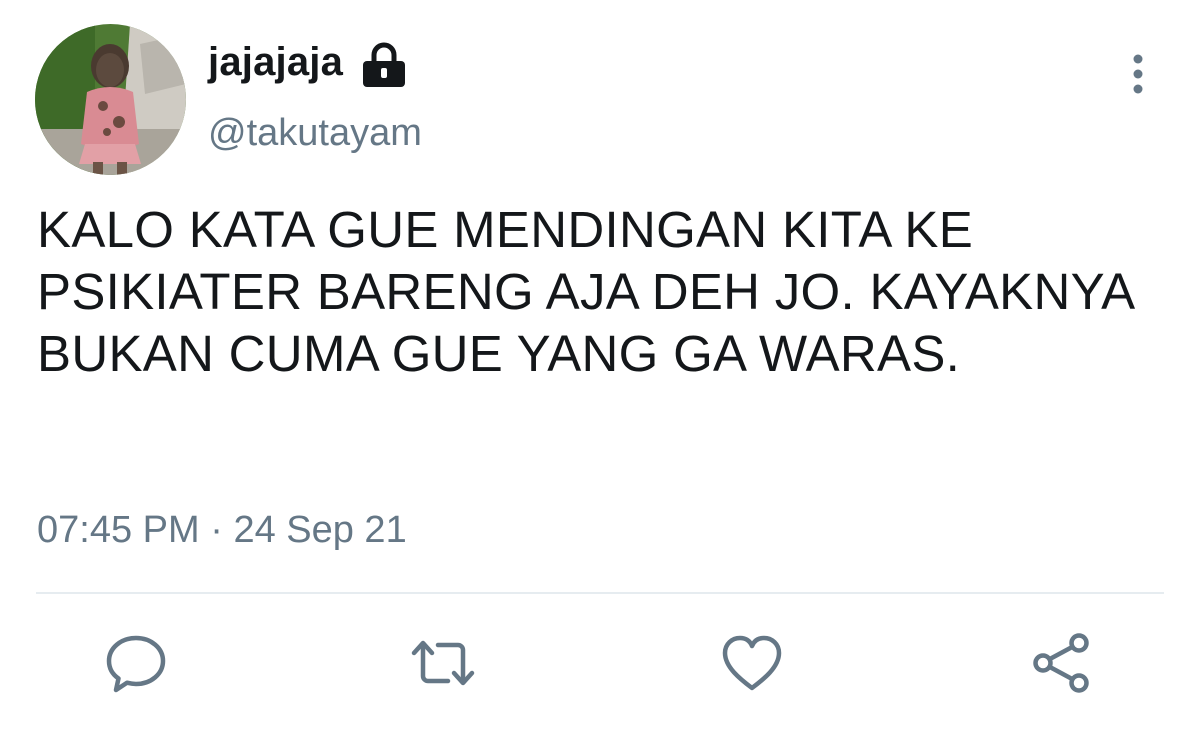 The height and width of the screenshot is (752, 1200). What do you see at coordinates (1138, 74) in the screenshot?
I see `more-vertical-icon` at bounding box center [1138, 74].